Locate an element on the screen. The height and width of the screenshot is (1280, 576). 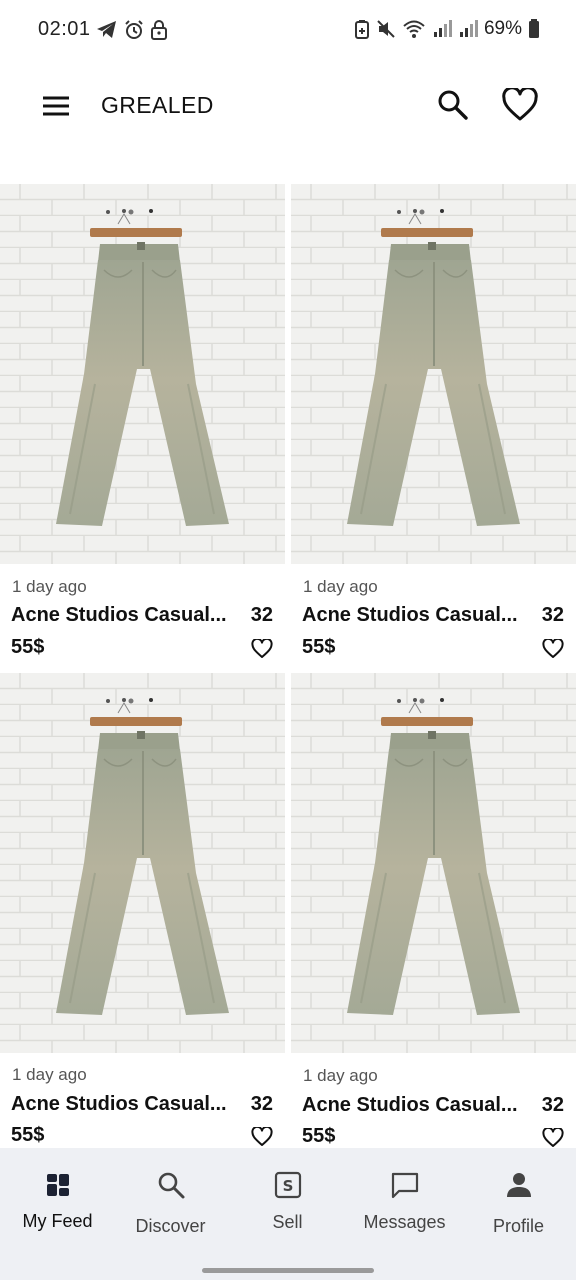
telegram-icon is located at coordinates (107, 30).